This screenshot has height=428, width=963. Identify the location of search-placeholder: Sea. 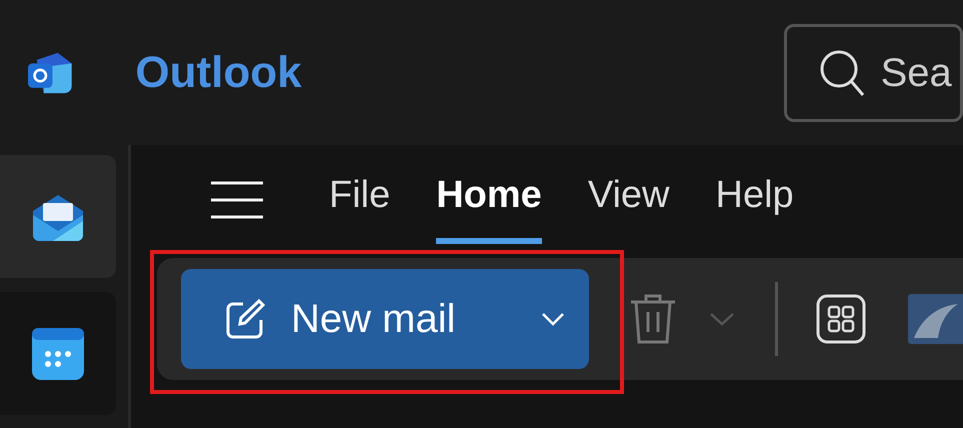
(916, 73).